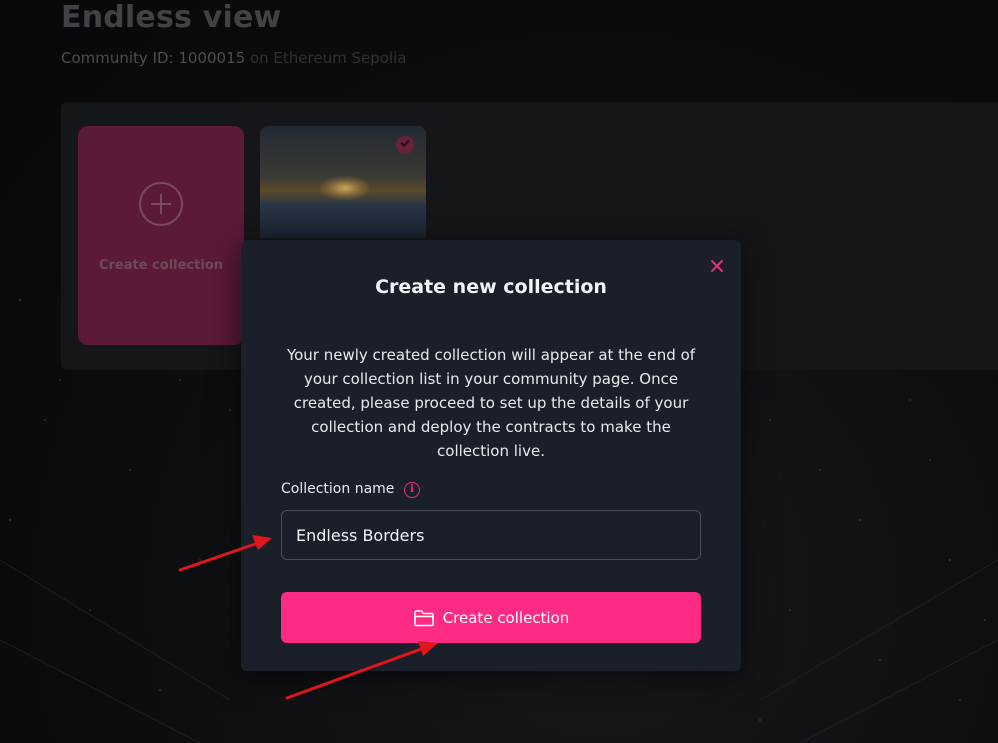  What do you see at coordinates (328, 58) in the screenshot?
I see `network-label: on Ethereum Sepolia` at bounding box center [328, 58].